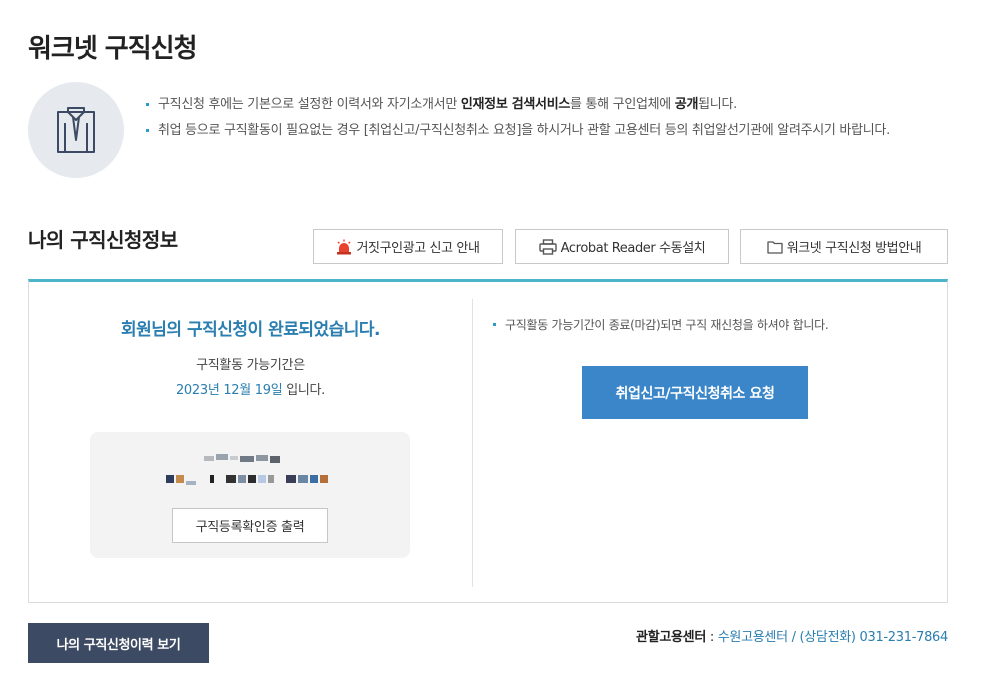  What do you see at coordinates (717, 104) in the screenshot?
I see `intro-text: 됩니다.` at bounding box center [717, 104].